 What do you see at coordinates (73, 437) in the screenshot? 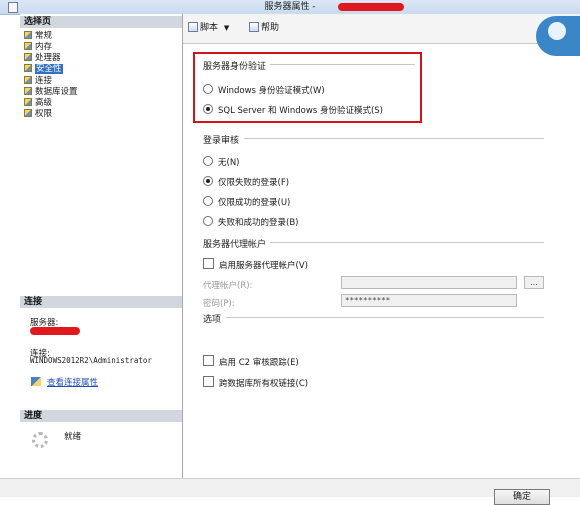
I see `progress-status: 就绪` at bounding box center [73, 437].